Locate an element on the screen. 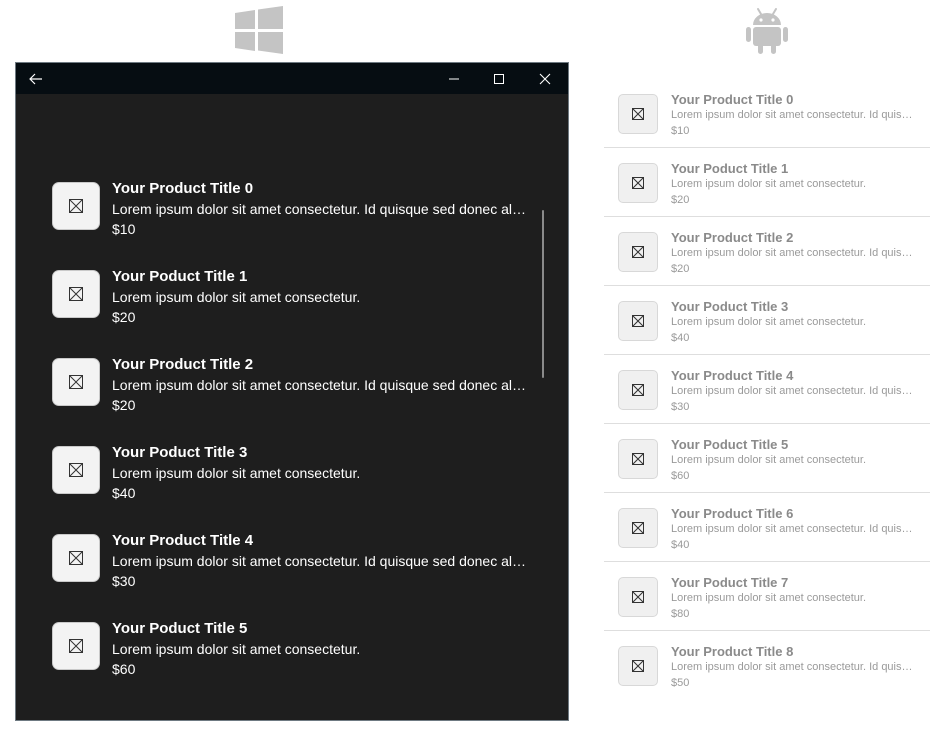  maximize-icon is located at coordinates (499, 78).